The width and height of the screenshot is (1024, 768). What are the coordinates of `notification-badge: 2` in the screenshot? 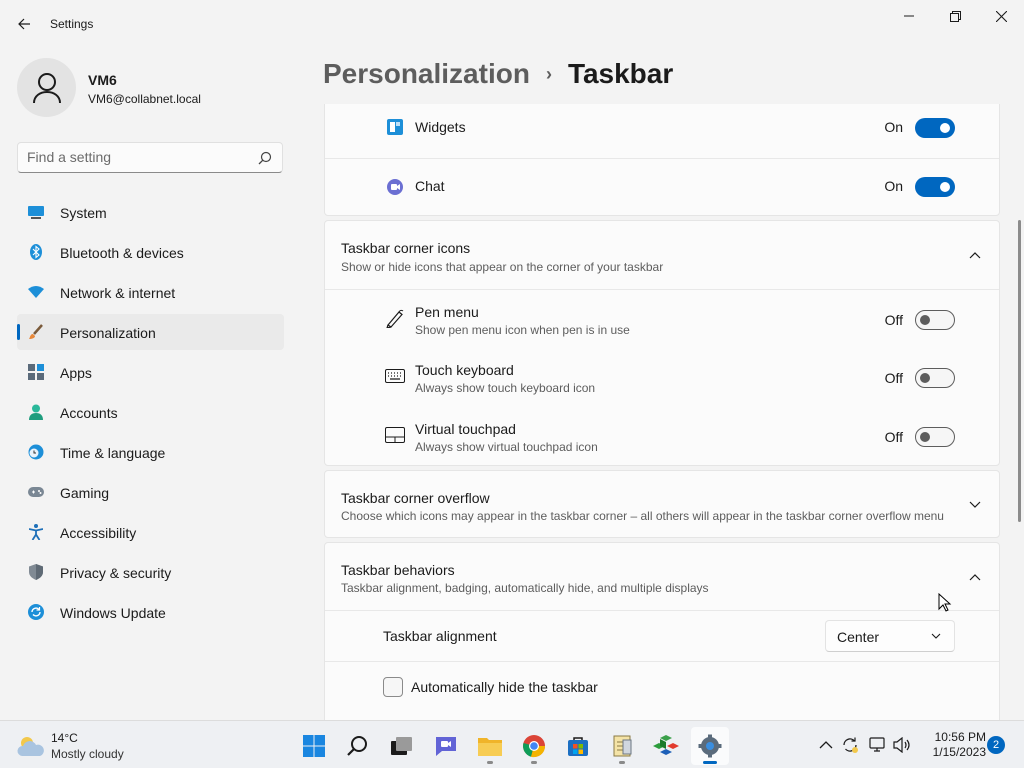 It's located at (996, 745).